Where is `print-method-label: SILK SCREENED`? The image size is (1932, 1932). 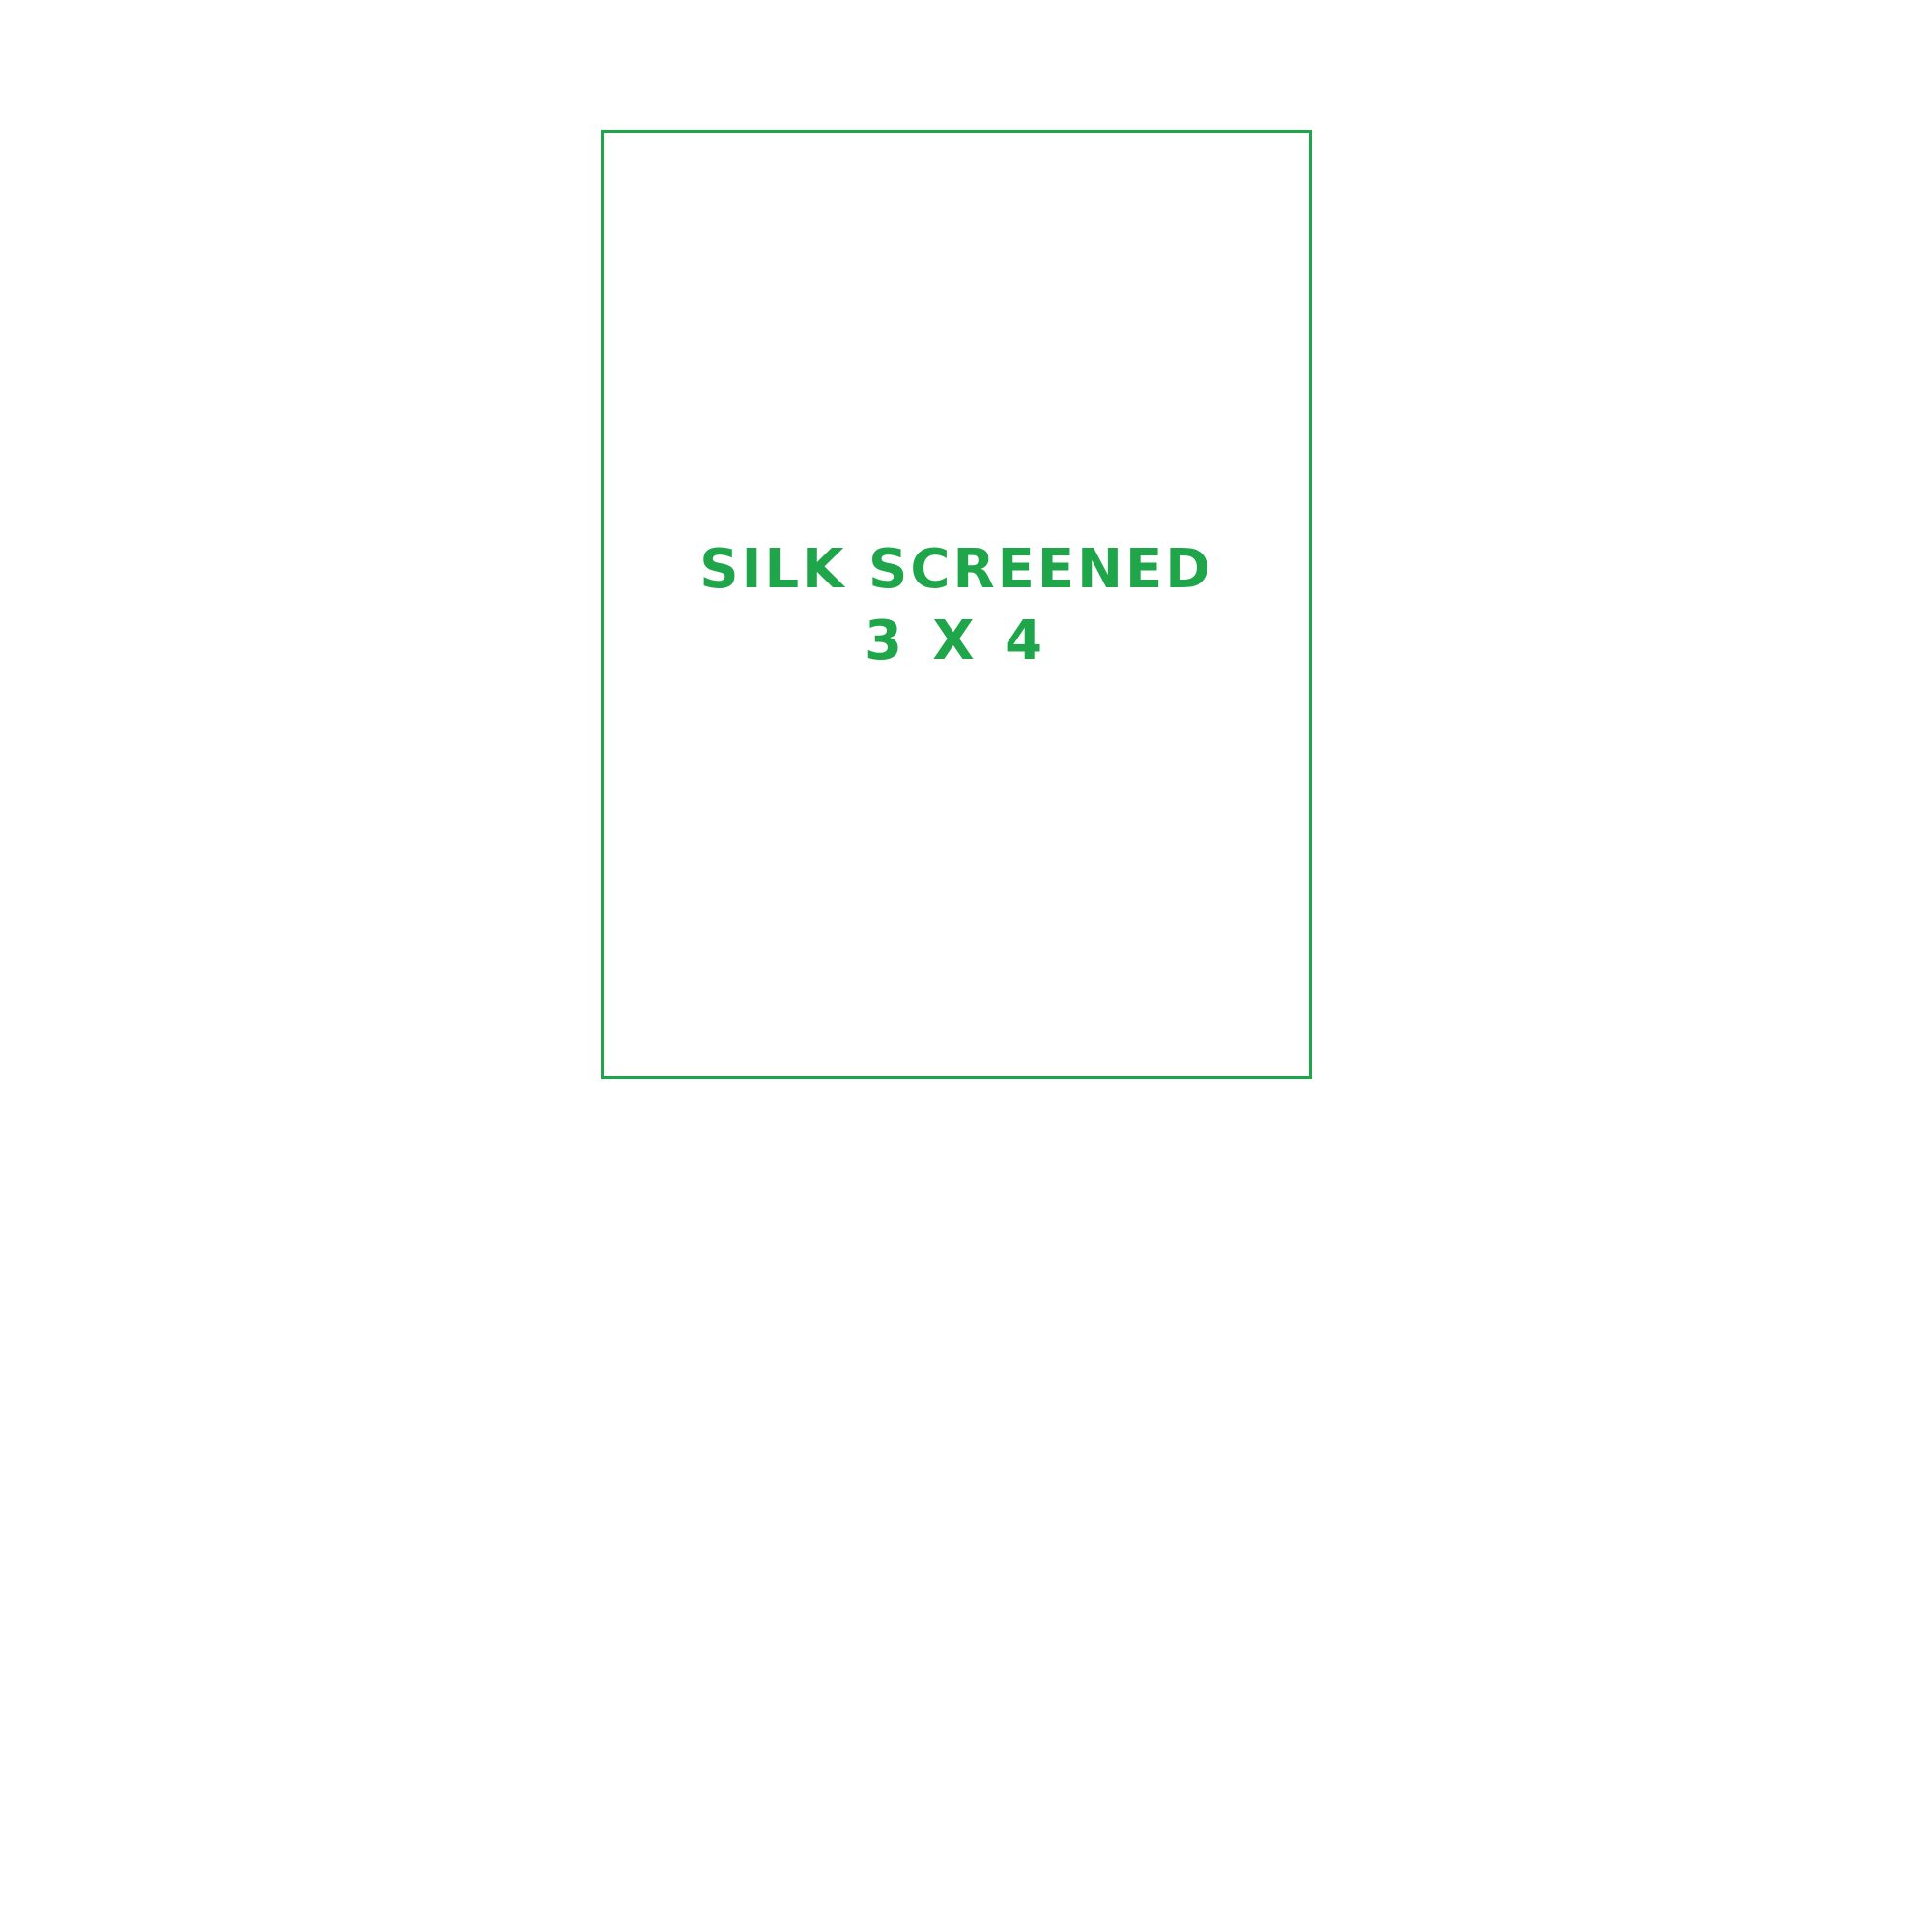 print-method-label: SILK SCREENED is located at coordinates (956, 569).